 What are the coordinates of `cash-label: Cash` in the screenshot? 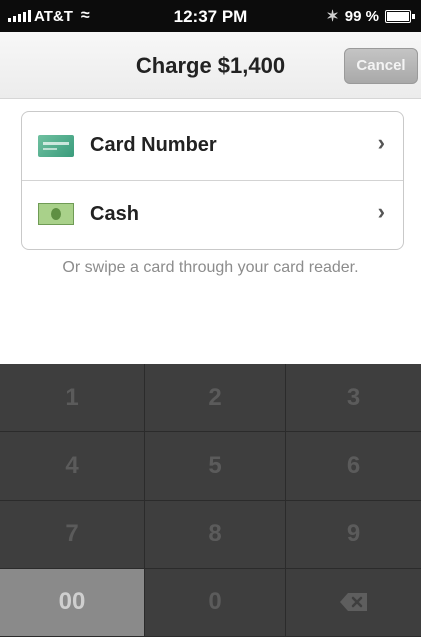 It's located at (114, 214).